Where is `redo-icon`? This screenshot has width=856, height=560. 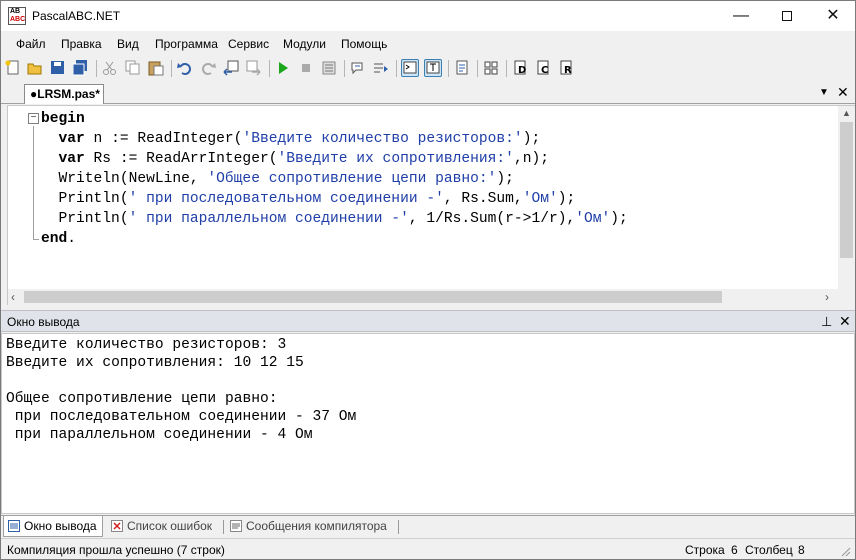
redo-icon is located at coordinates (208, 68).